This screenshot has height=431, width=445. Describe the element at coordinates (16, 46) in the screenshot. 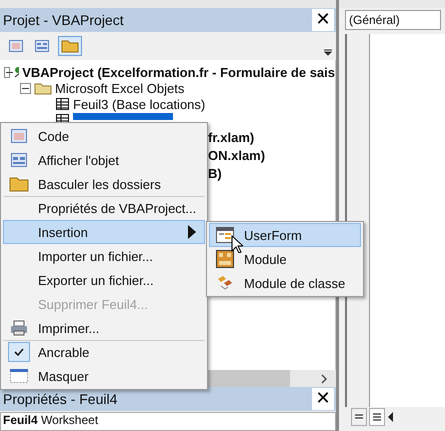

I see `view-code-button` at that location.